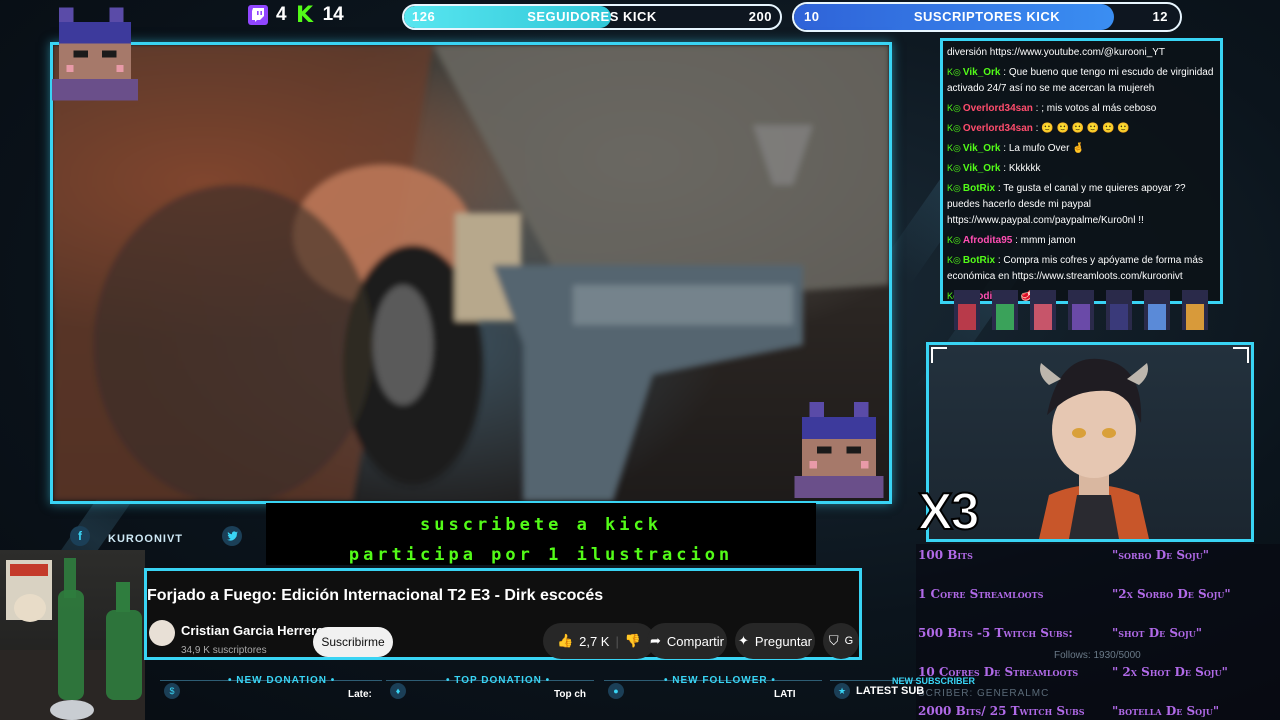  Describe the element at coordinates (783, 641) in the screenshot. I see `ask-label: Preguntar` at that location.